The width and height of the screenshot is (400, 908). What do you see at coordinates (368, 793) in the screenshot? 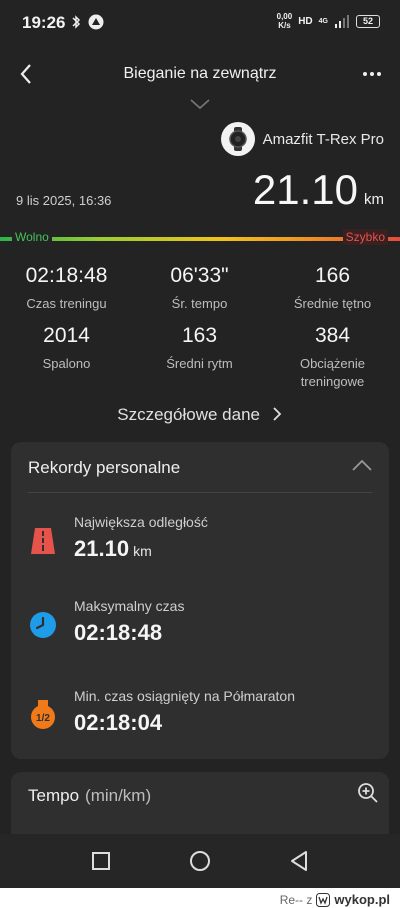
I see `zoom-in-icon` at bounding box center [368, 793].